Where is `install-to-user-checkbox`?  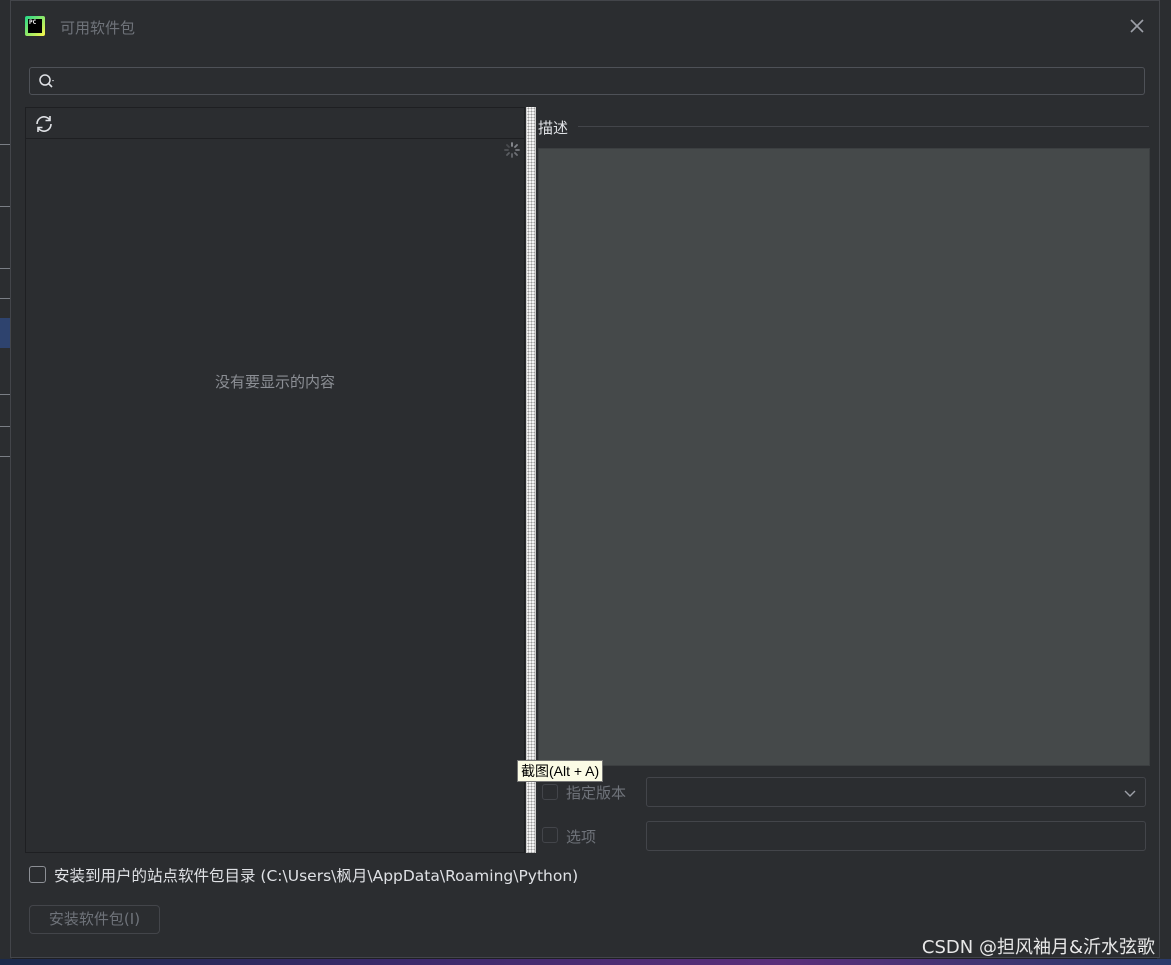
install-to-user-checkbox is located at coordinates (37, 874).